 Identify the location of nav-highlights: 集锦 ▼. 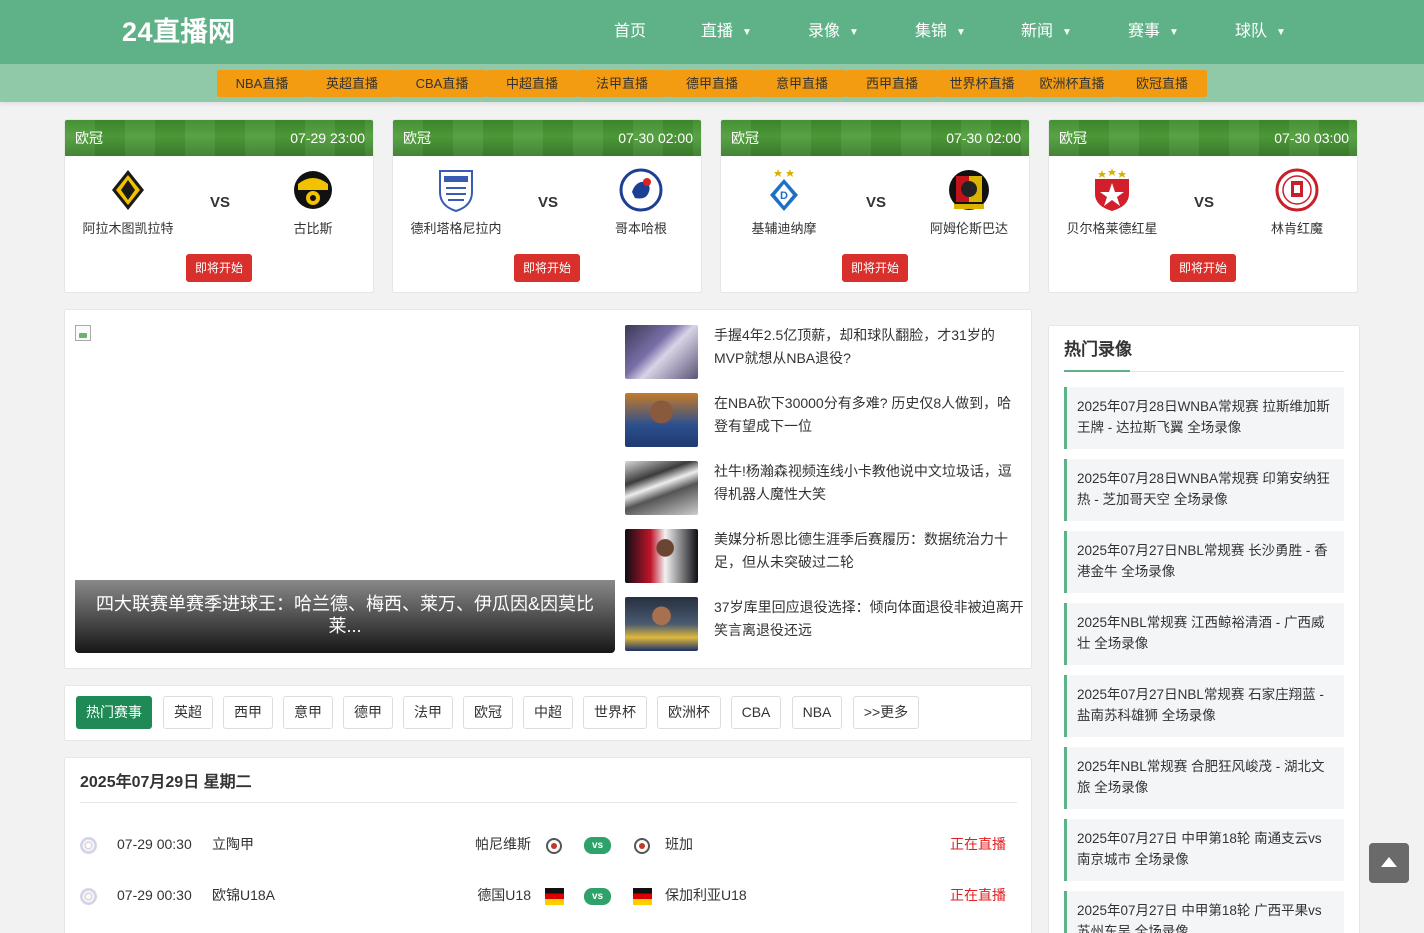
(940, 32).